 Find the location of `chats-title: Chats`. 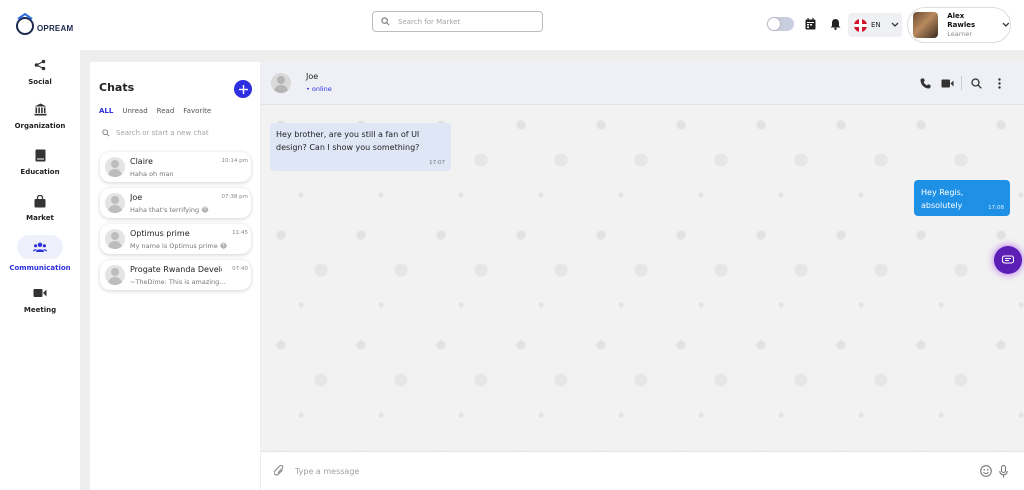

chats-title: Chats is located at coordinates (117, 87).